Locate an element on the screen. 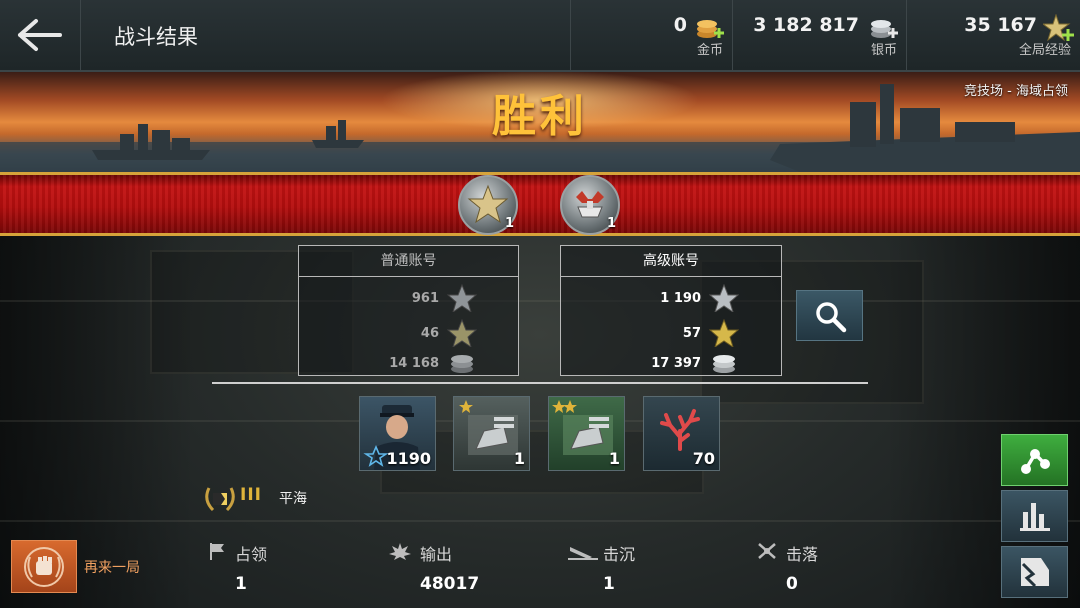  back-button is located at coordinates (40, 35).